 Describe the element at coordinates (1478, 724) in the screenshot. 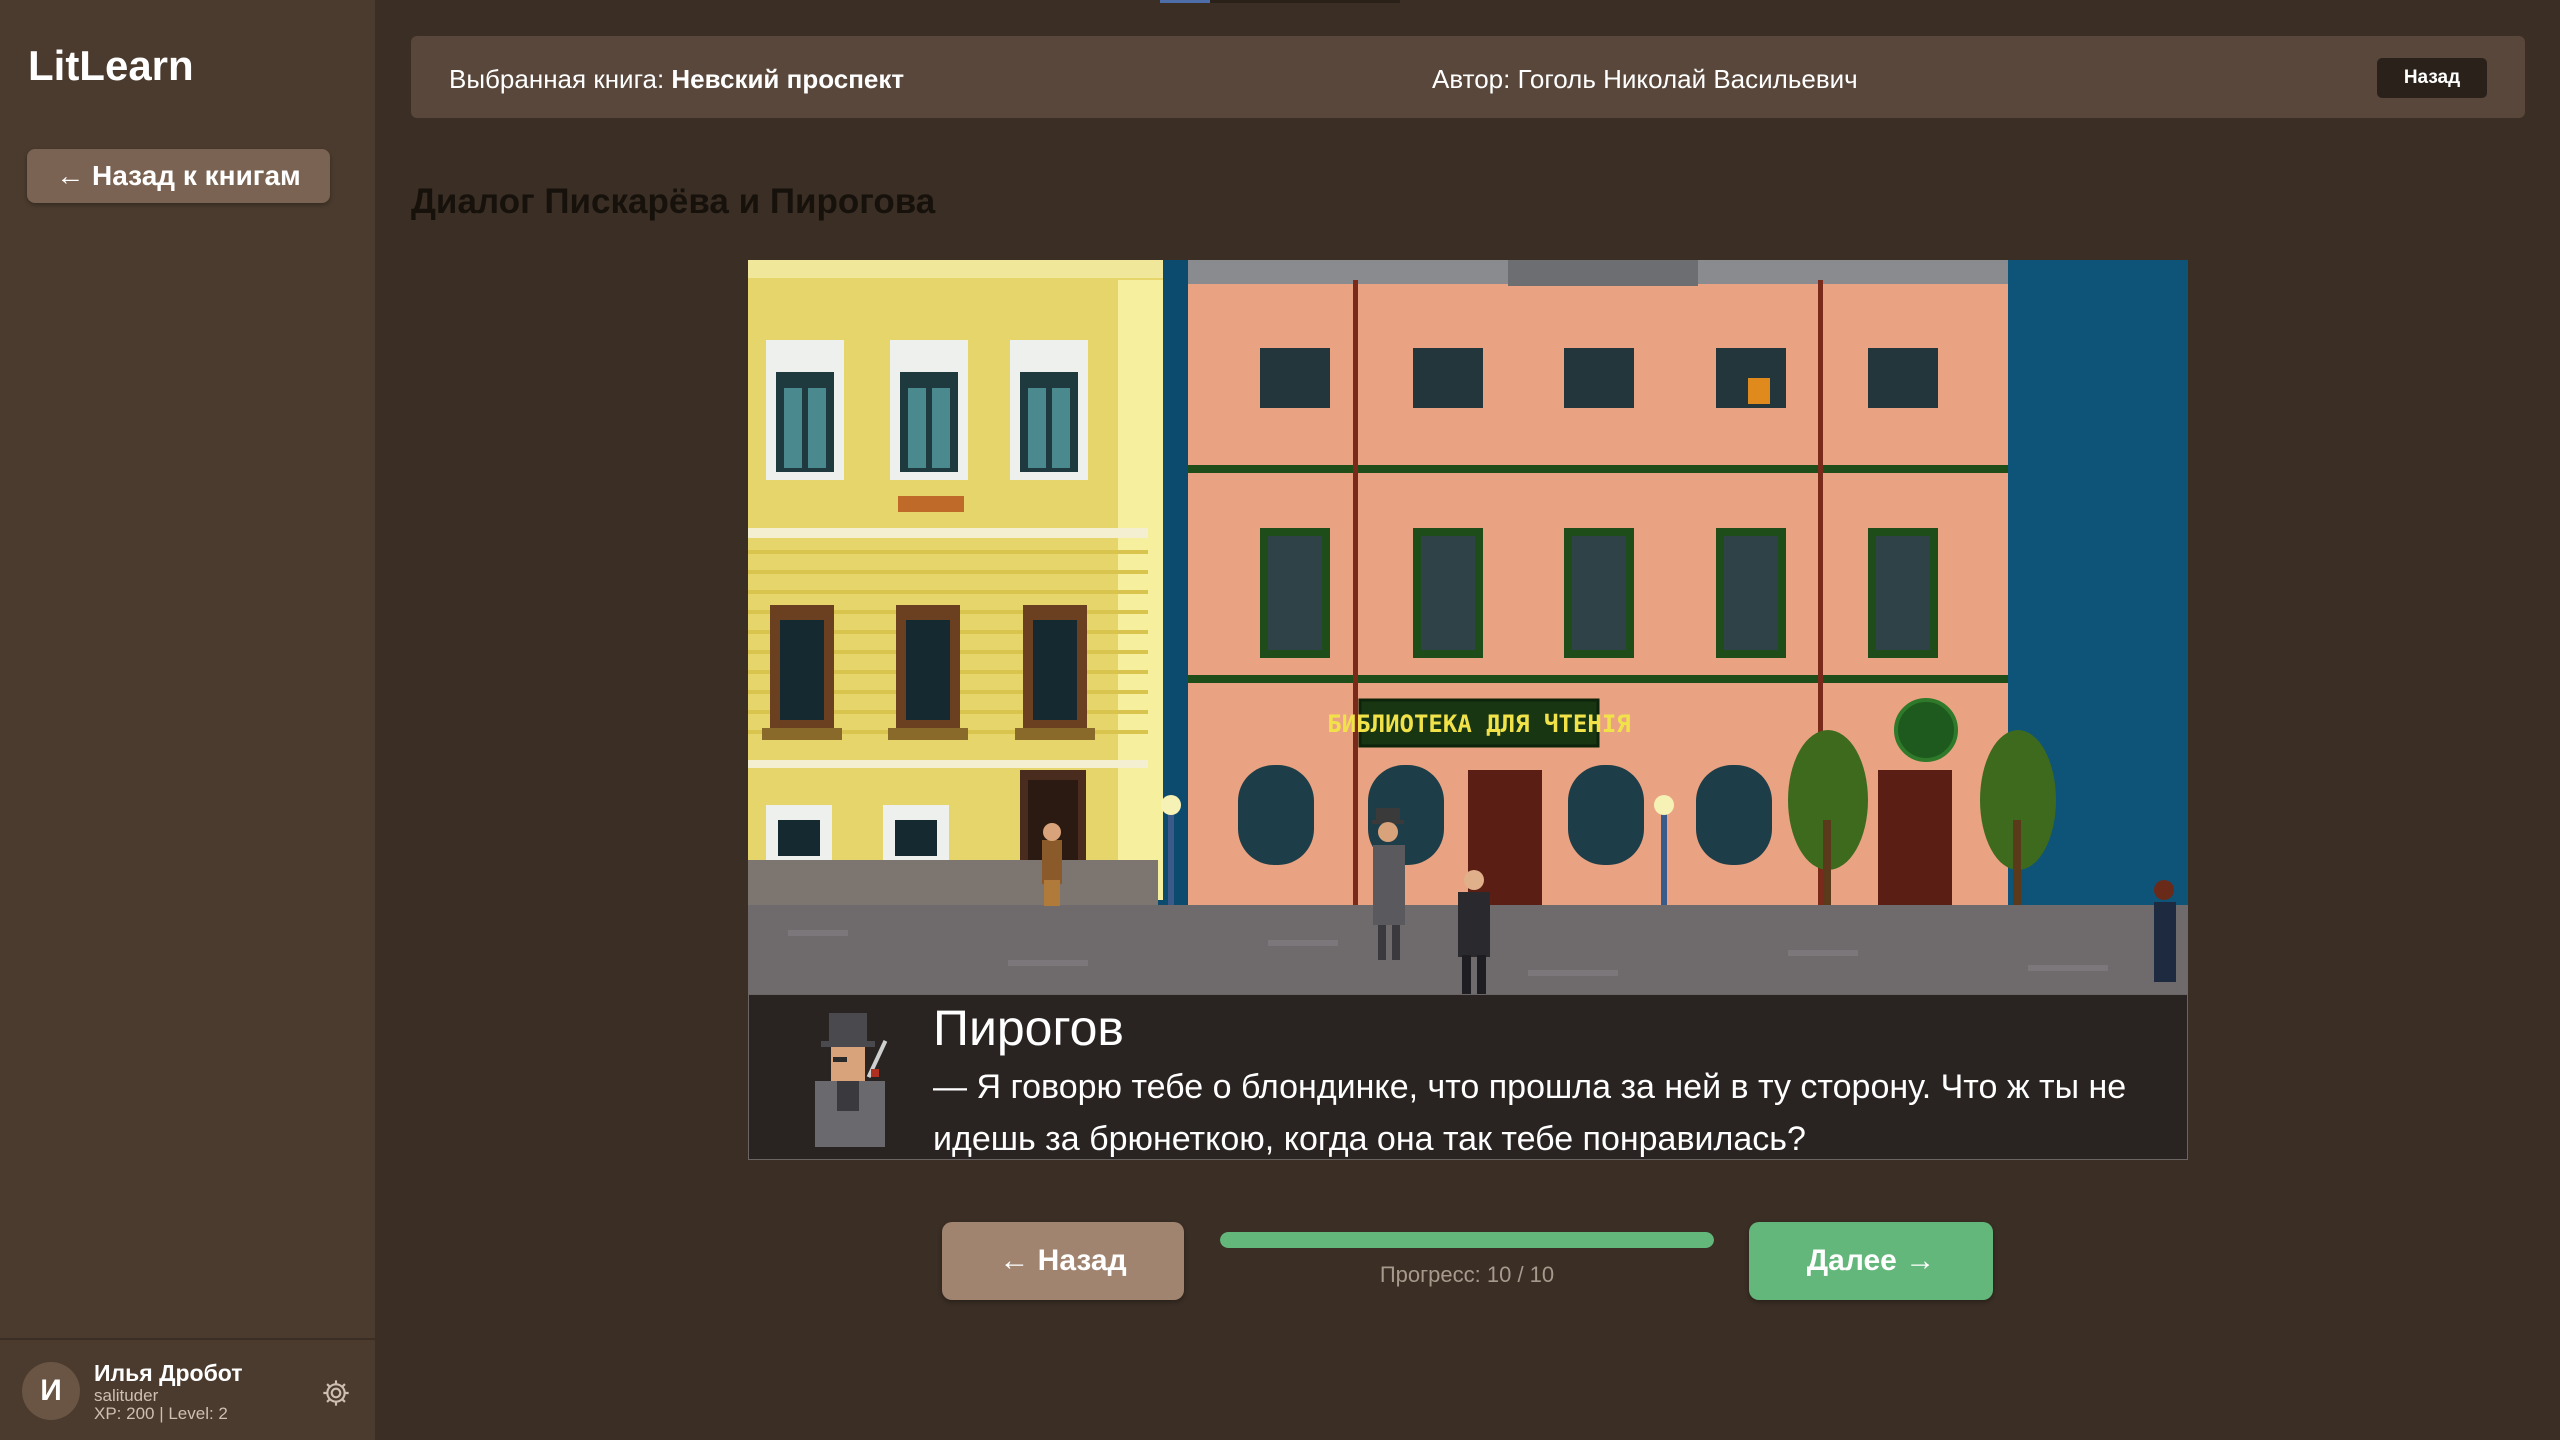

I see `shop-sign: БИБЛИОТЕКА ДЛЯ ЧТЕНІЯ` at that location.